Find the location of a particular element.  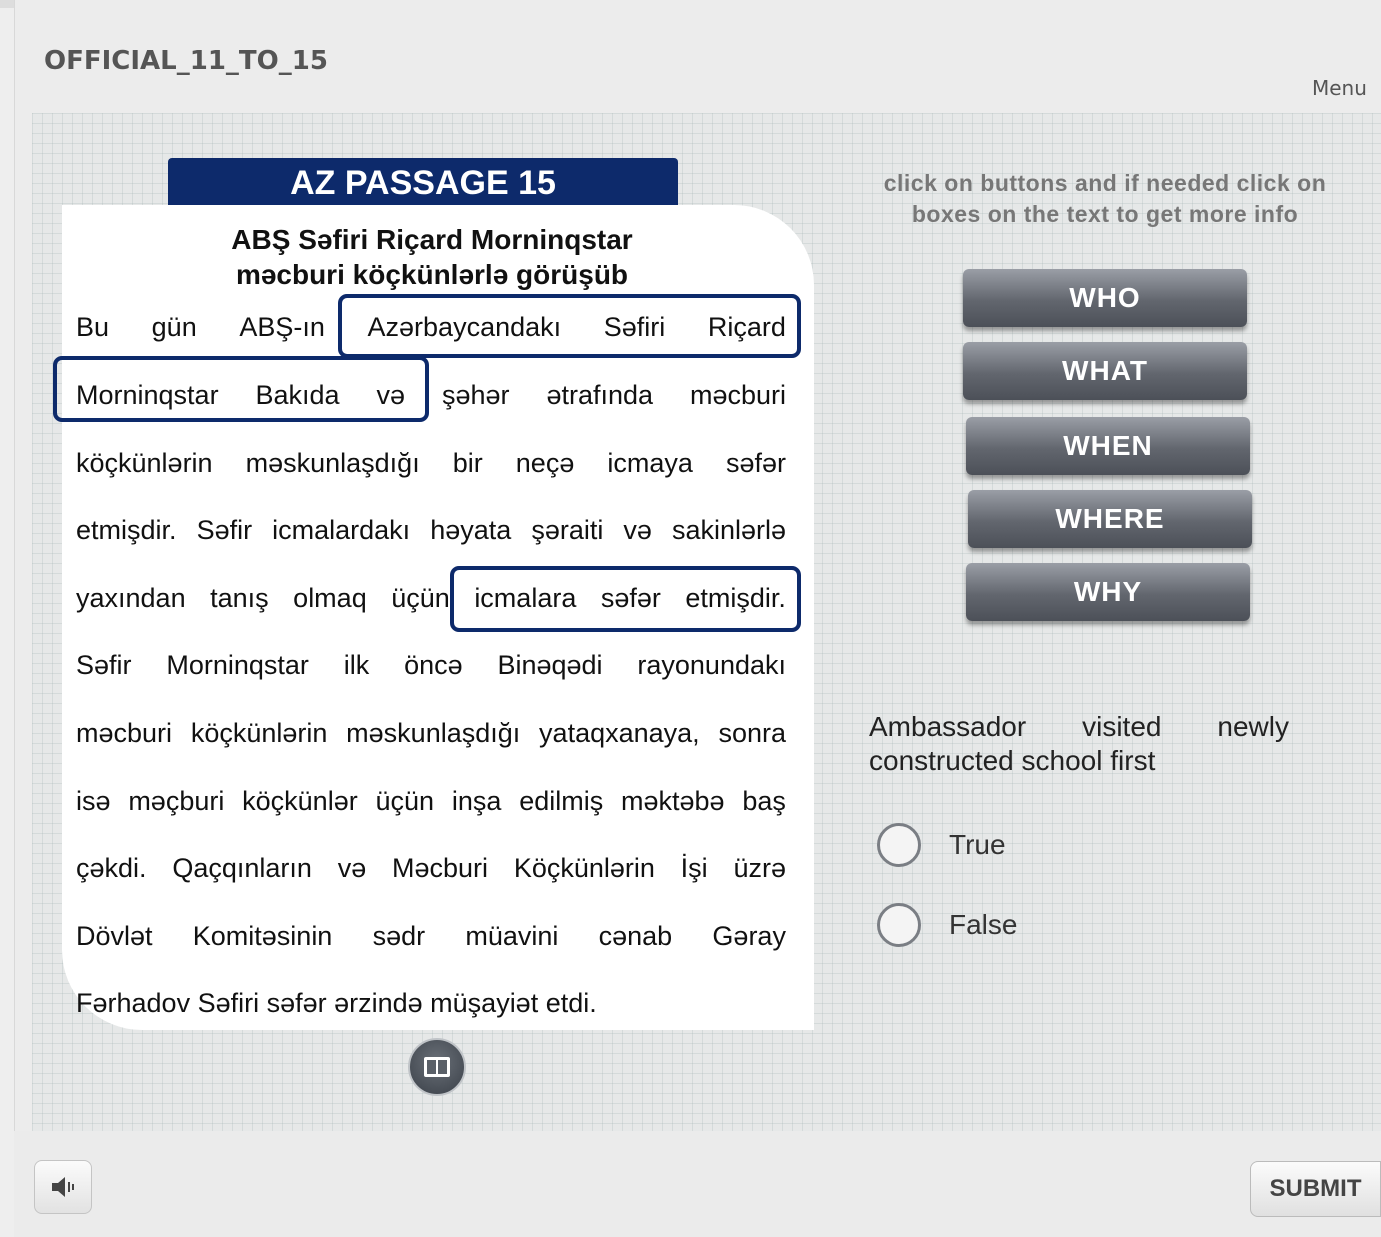

passage-word: sakinlərlə is located at coordinates (728, 530).